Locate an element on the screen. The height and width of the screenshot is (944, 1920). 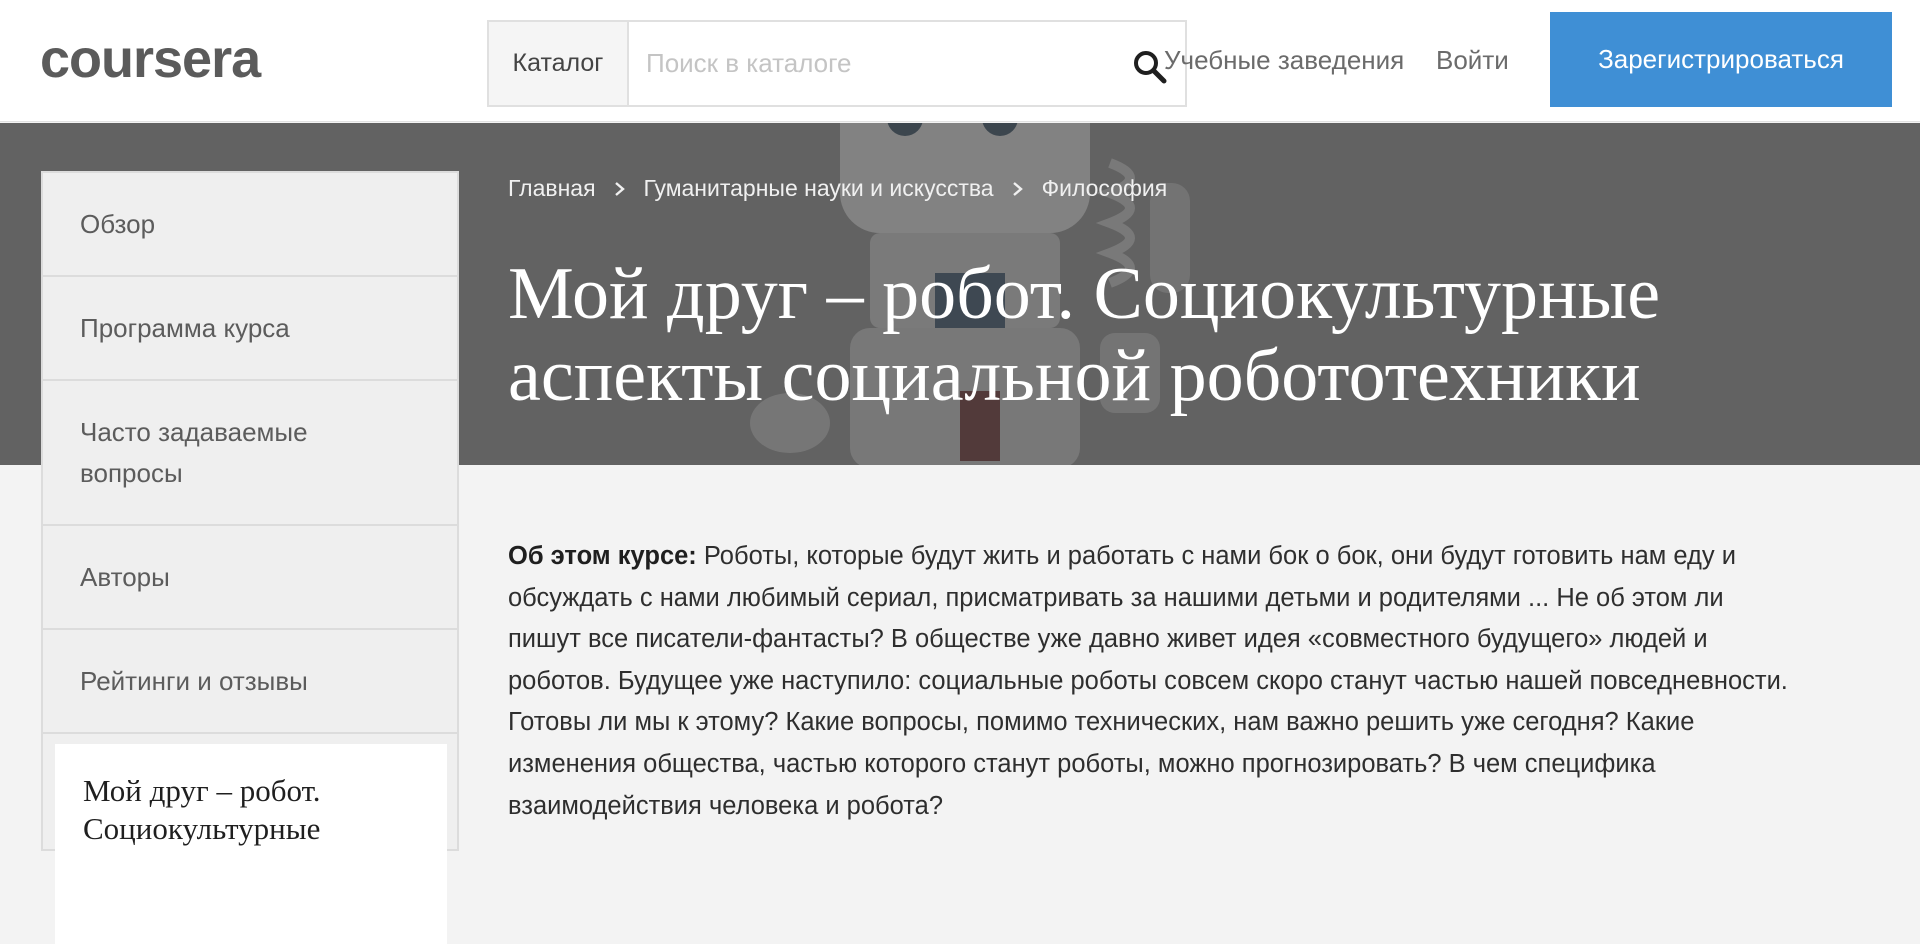
catalog-button: Каталог is located at coordinates (559, 63).